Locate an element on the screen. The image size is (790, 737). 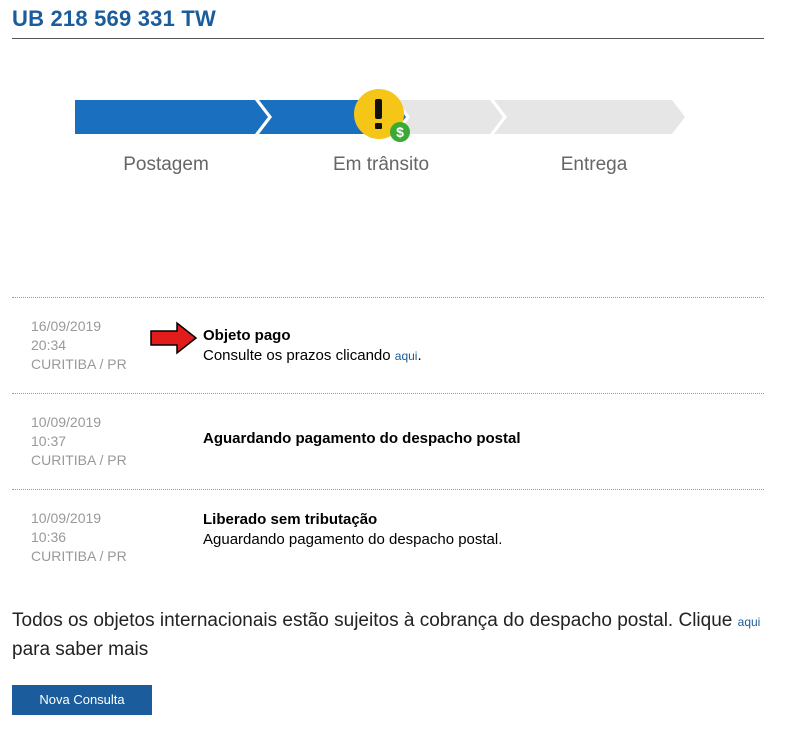
event-description: Aguardando pagamento do despacho postal. is located at coordinates (353, 539).